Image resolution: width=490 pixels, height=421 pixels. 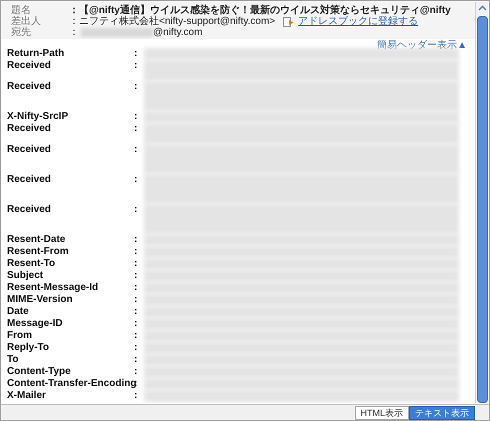 What do you see at coordinates (20, 336) in the screenshot?
I see `header-field-name: From` at bounding box center [20, 336].